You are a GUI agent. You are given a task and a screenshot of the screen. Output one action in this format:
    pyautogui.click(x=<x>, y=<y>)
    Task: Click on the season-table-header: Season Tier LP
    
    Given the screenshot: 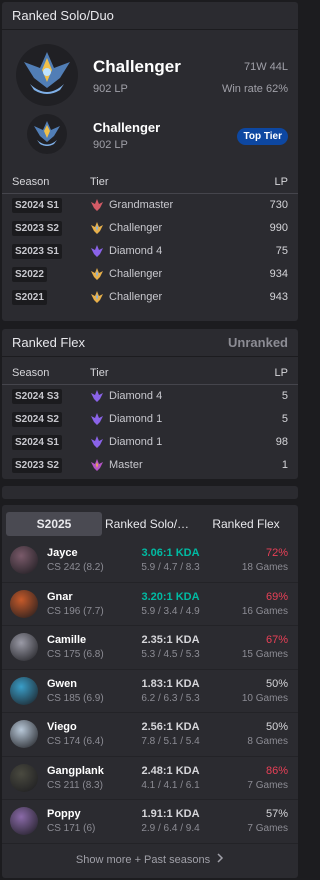 What is the action you would take?
    pyautogui.click(x=150, y=182)
    